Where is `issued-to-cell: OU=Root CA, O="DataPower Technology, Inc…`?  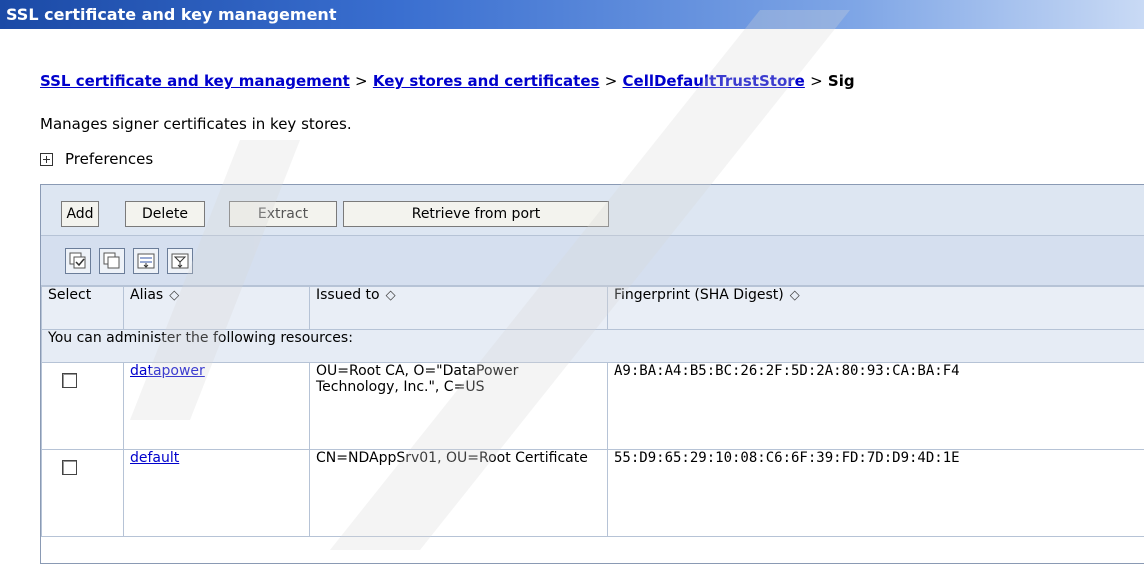 issued-to-cell: OU=Root CA, O="DataPower Technology, Inc… is located at coordinates (459, 406).